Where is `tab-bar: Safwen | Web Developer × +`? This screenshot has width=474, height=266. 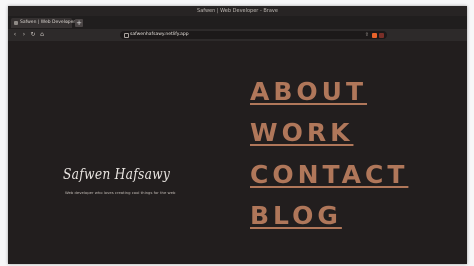
tab-bar: Safwen | Web Developer × + is located at coordinates (237, 22).